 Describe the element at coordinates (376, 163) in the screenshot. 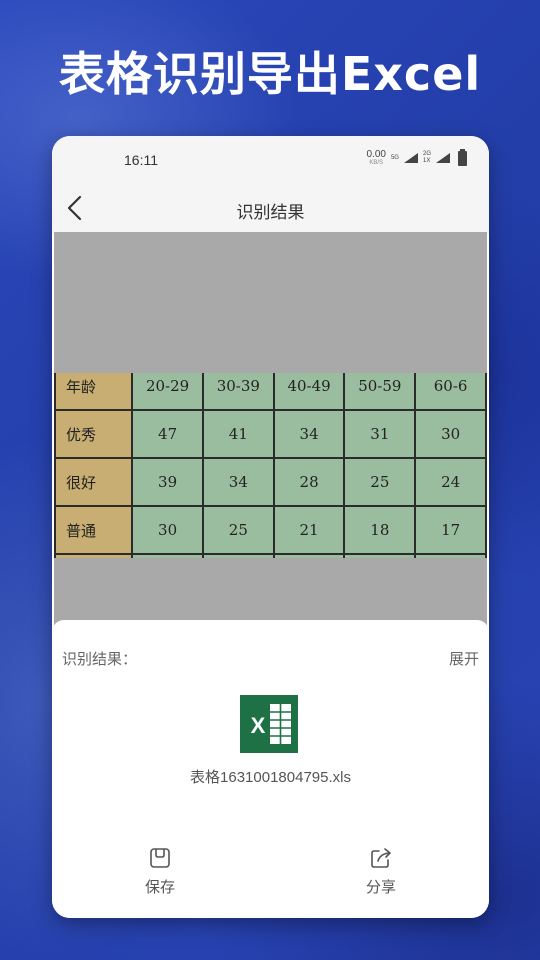

I see `net-speed-unit: KB/S` at that location.